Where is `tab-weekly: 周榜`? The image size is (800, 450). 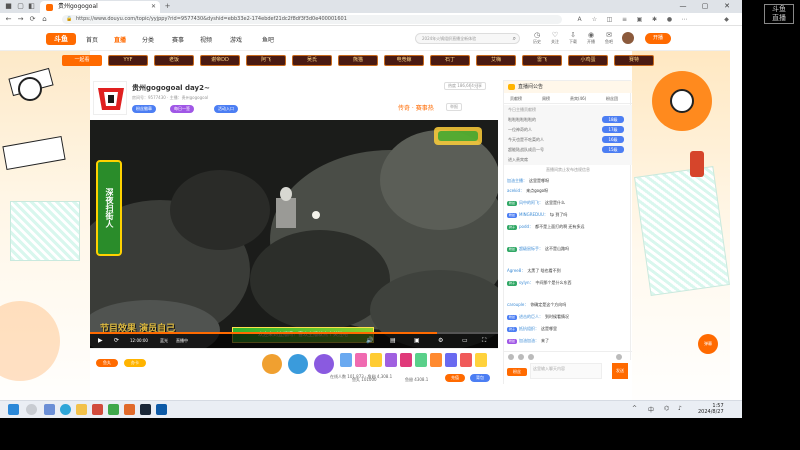
tab-weekly: 周榜 is located at coordinates (546, 98).